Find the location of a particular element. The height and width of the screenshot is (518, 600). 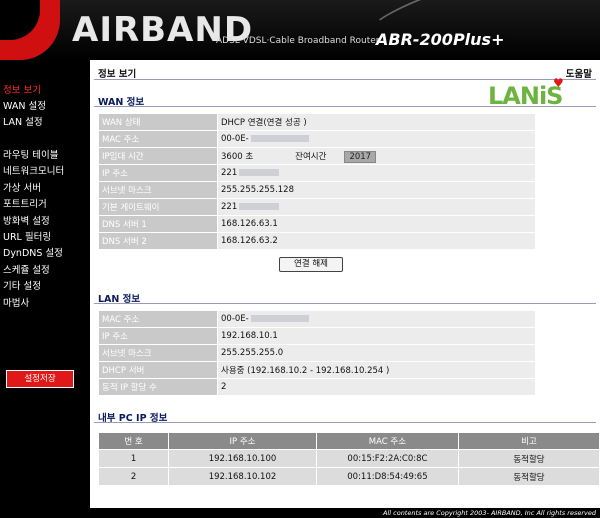

save-settings-button: 설정저장 is located at coordinates (40, 379).